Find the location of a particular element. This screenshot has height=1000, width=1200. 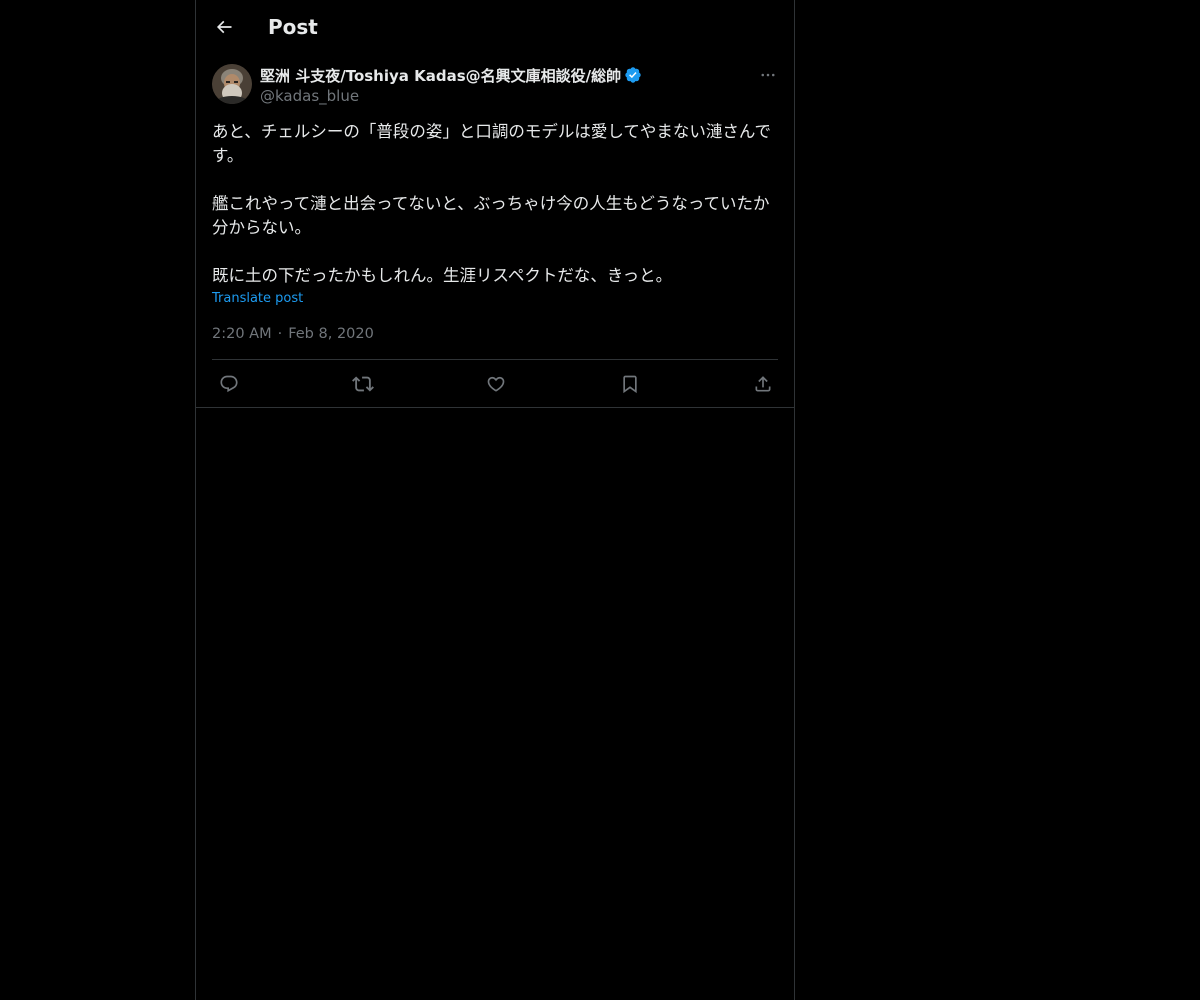

back-button is located at coordinates (224, 27).